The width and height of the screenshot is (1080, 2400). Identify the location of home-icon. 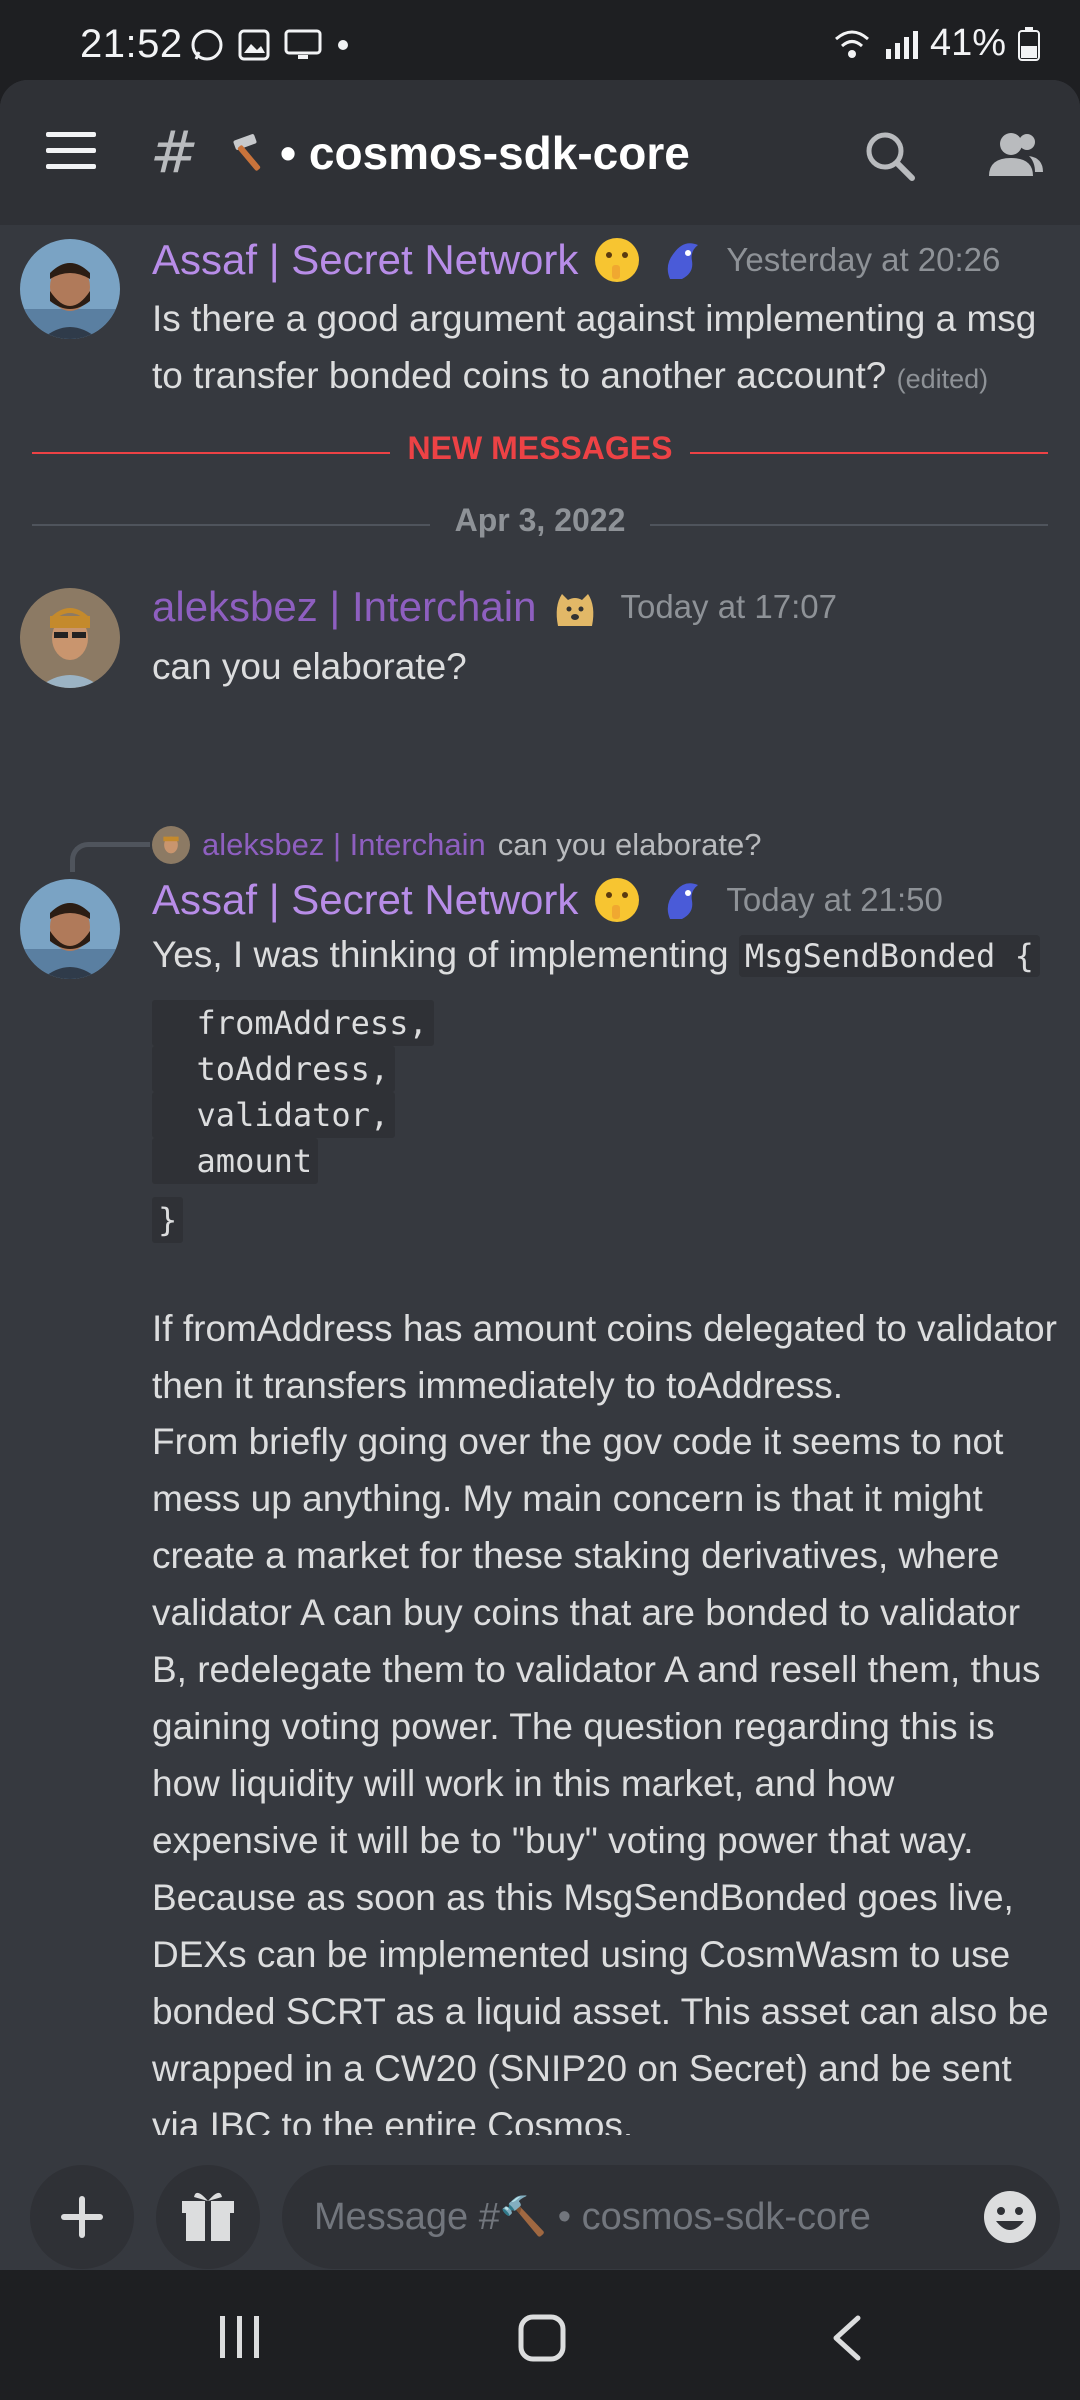
(542, 2338).